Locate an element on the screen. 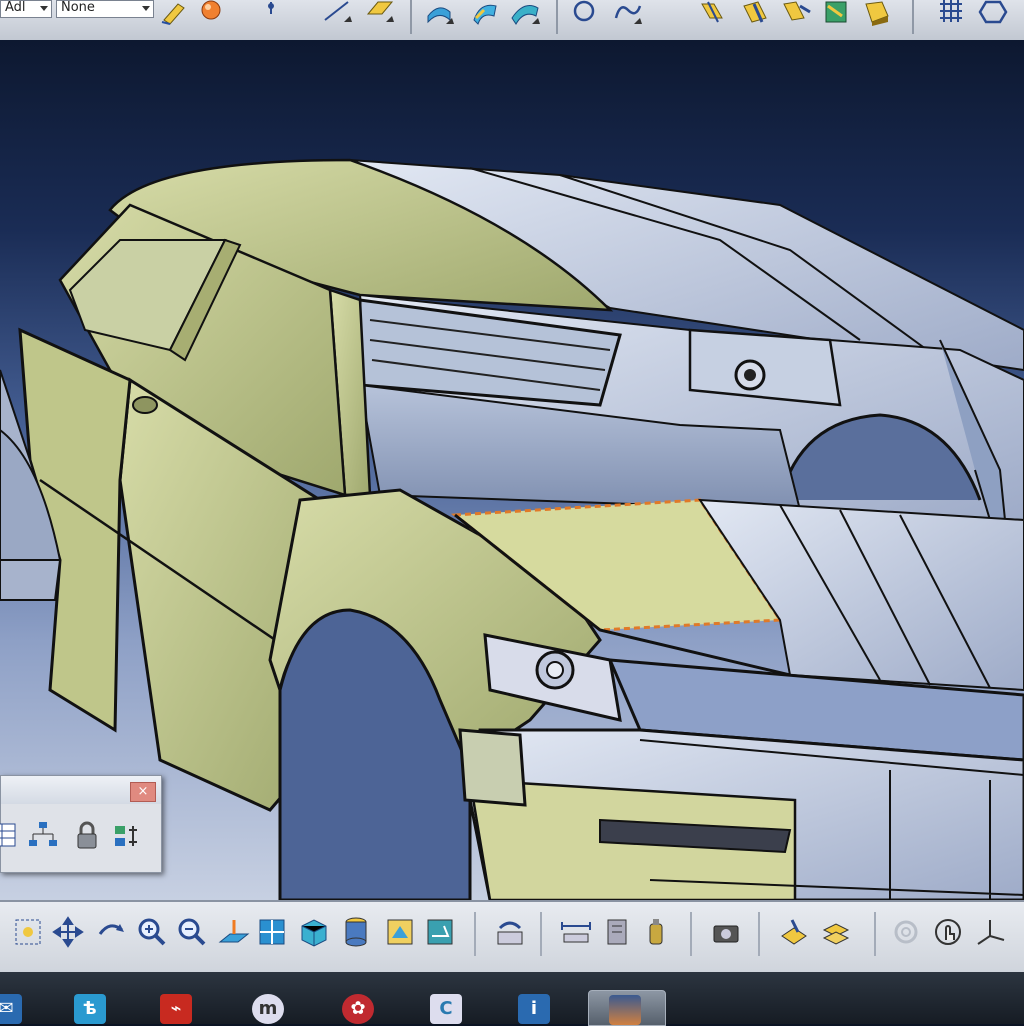 The height and width of the screenshot is (1026, 1024). grid-icon is located at coordinates (951, 13).